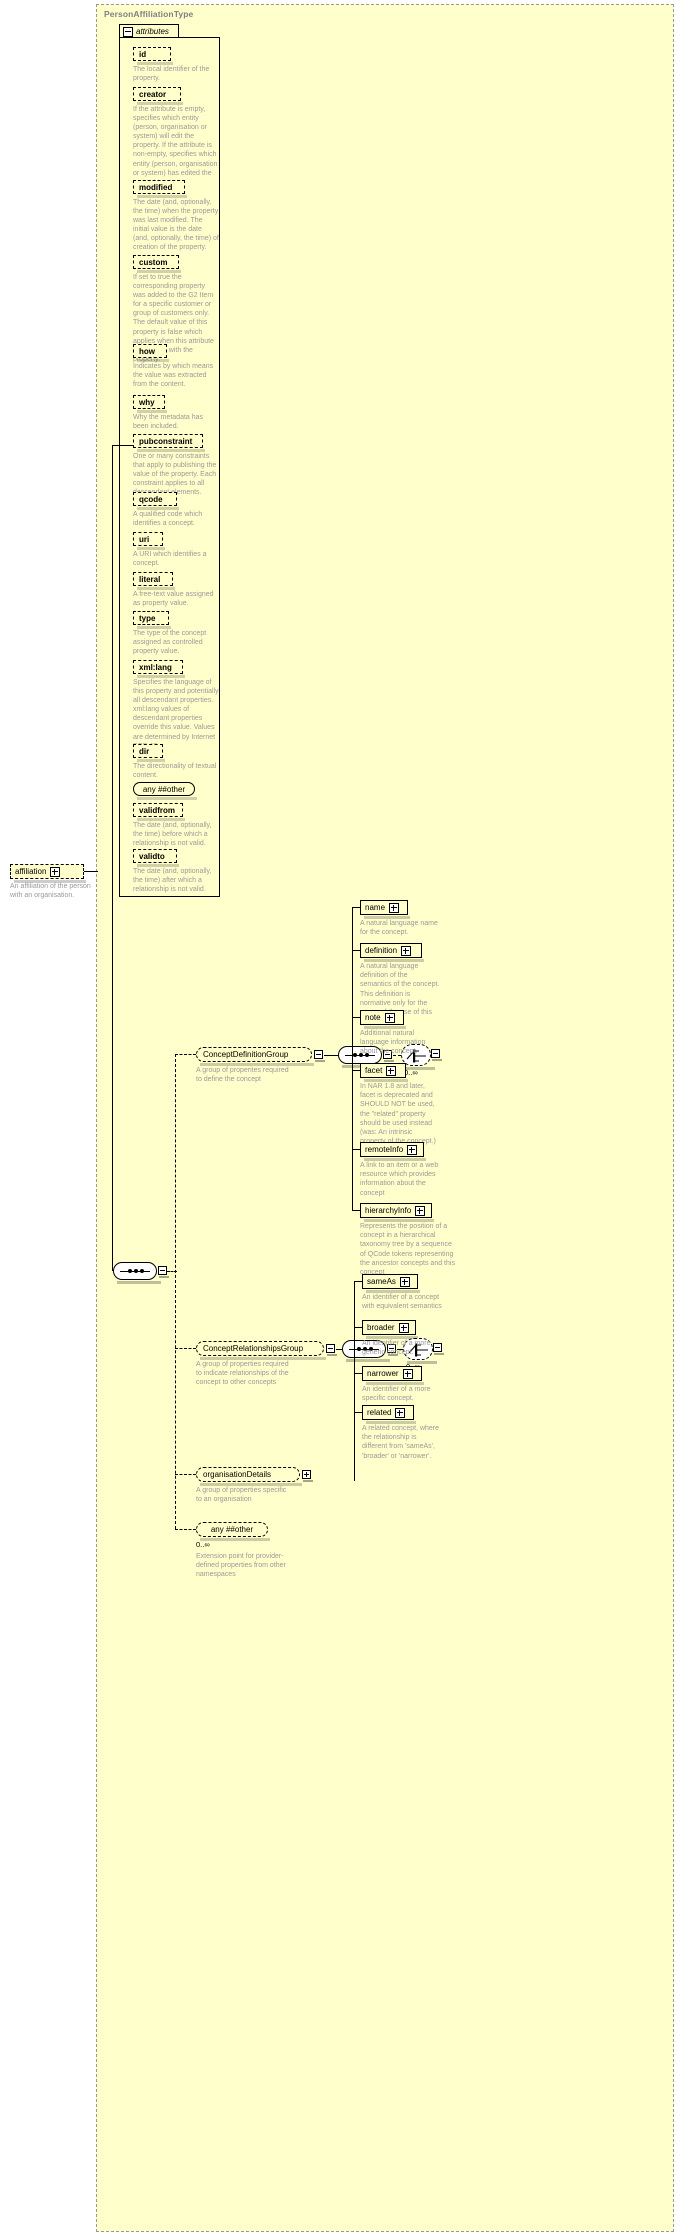 Image resolution: width=680 pixels, height=2239 pixels. Describe the element at coordinates (396, 1348) in the screenshot. I see `element-broader-doc: An identifier of a more generic concept.` at that location.